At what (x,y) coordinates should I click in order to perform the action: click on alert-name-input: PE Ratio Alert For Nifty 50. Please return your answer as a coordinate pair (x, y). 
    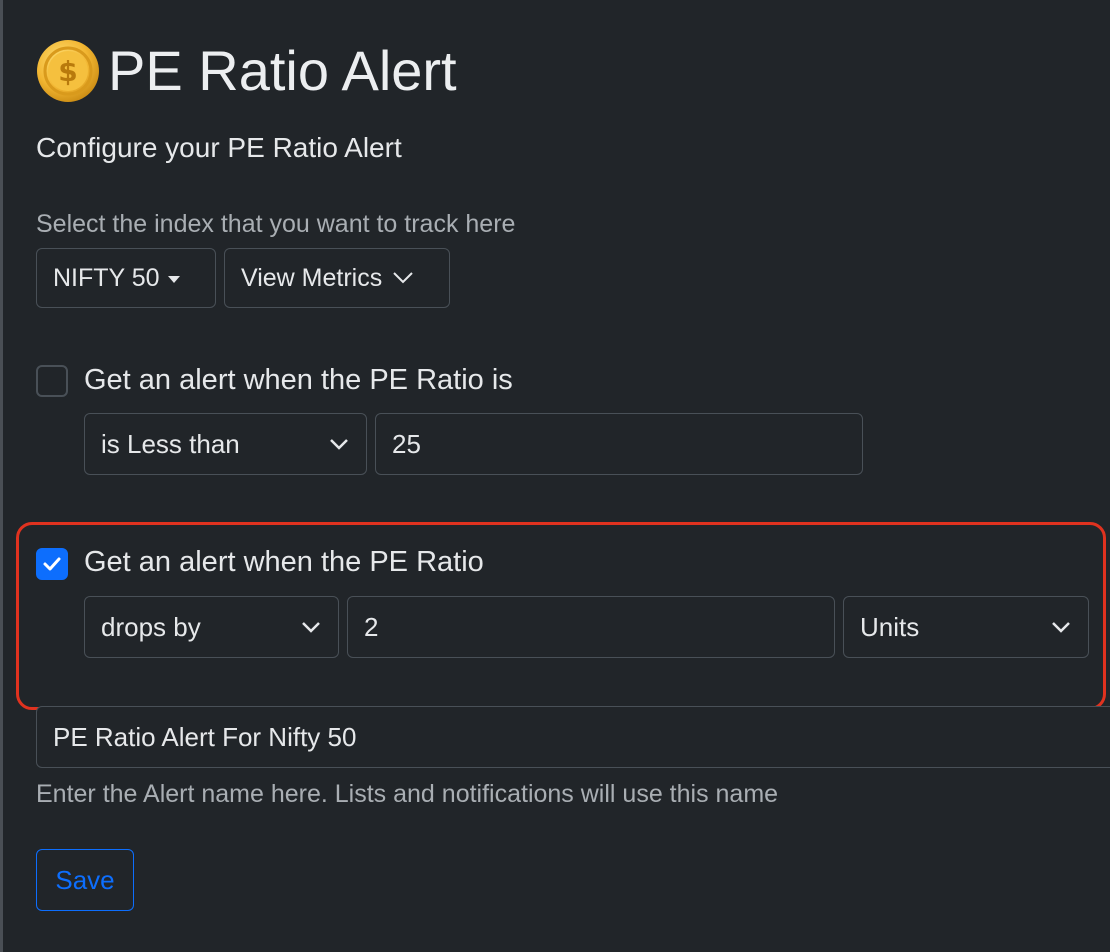
    Looking at the image, I should click on (573, 737).